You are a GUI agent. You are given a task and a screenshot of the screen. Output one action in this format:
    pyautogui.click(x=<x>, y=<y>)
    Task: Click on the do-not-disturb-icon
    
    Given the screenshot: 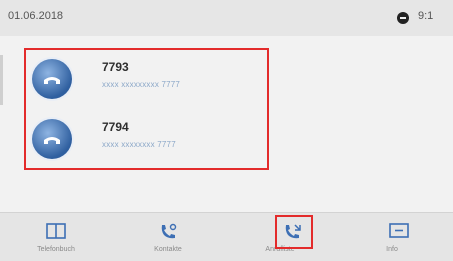 What is the action you would take?
    pyautogui.click(x=403, y=18)
    